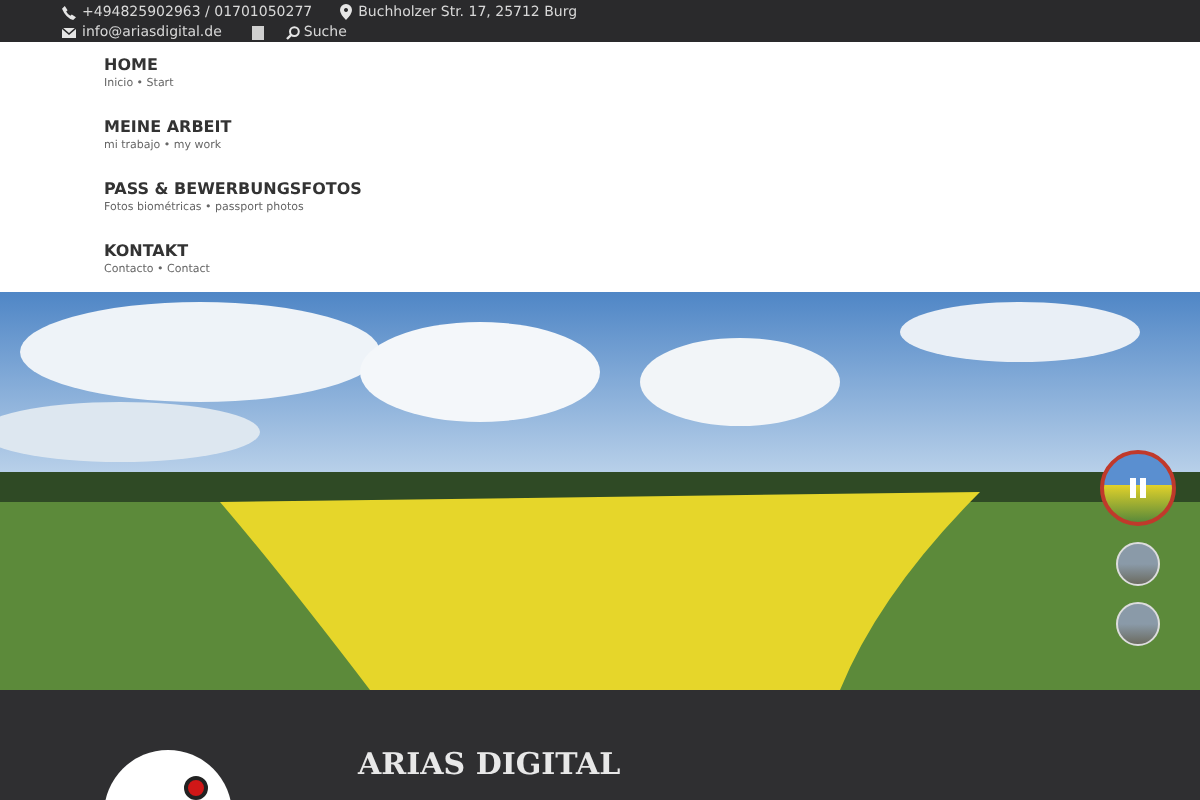  I want to click on envelope-icon, so click(69, 32).